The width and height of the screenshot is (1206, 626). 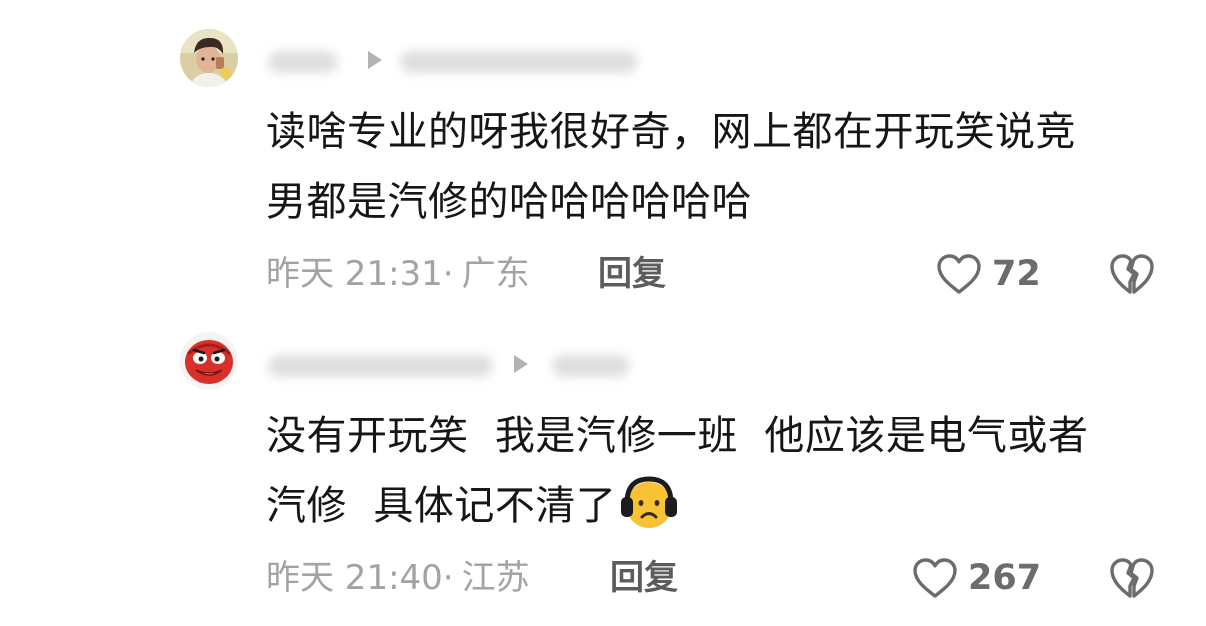 What do you see at coordinates (495, 578) in the screenshot?
I see `ip-location: 江苏` at bounding box center [495, 578].